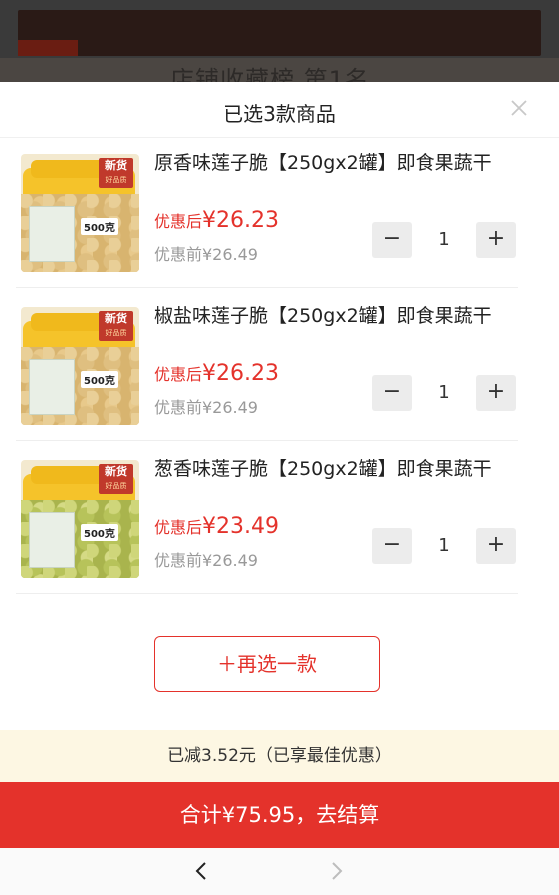 This screenshot has width=559, height=895. Describe the element at coordinates (519, 108) in the screenshot. I see `close-icon` at that location.